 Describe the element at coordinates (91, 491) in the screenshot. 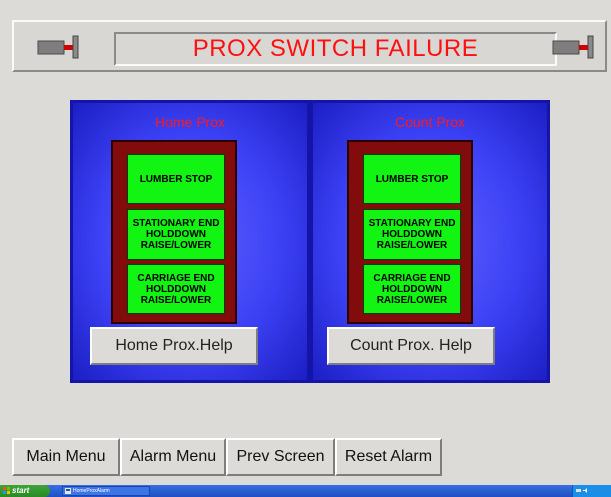

I see `taskbar-item-label: HomeProxAlarm` at that location.